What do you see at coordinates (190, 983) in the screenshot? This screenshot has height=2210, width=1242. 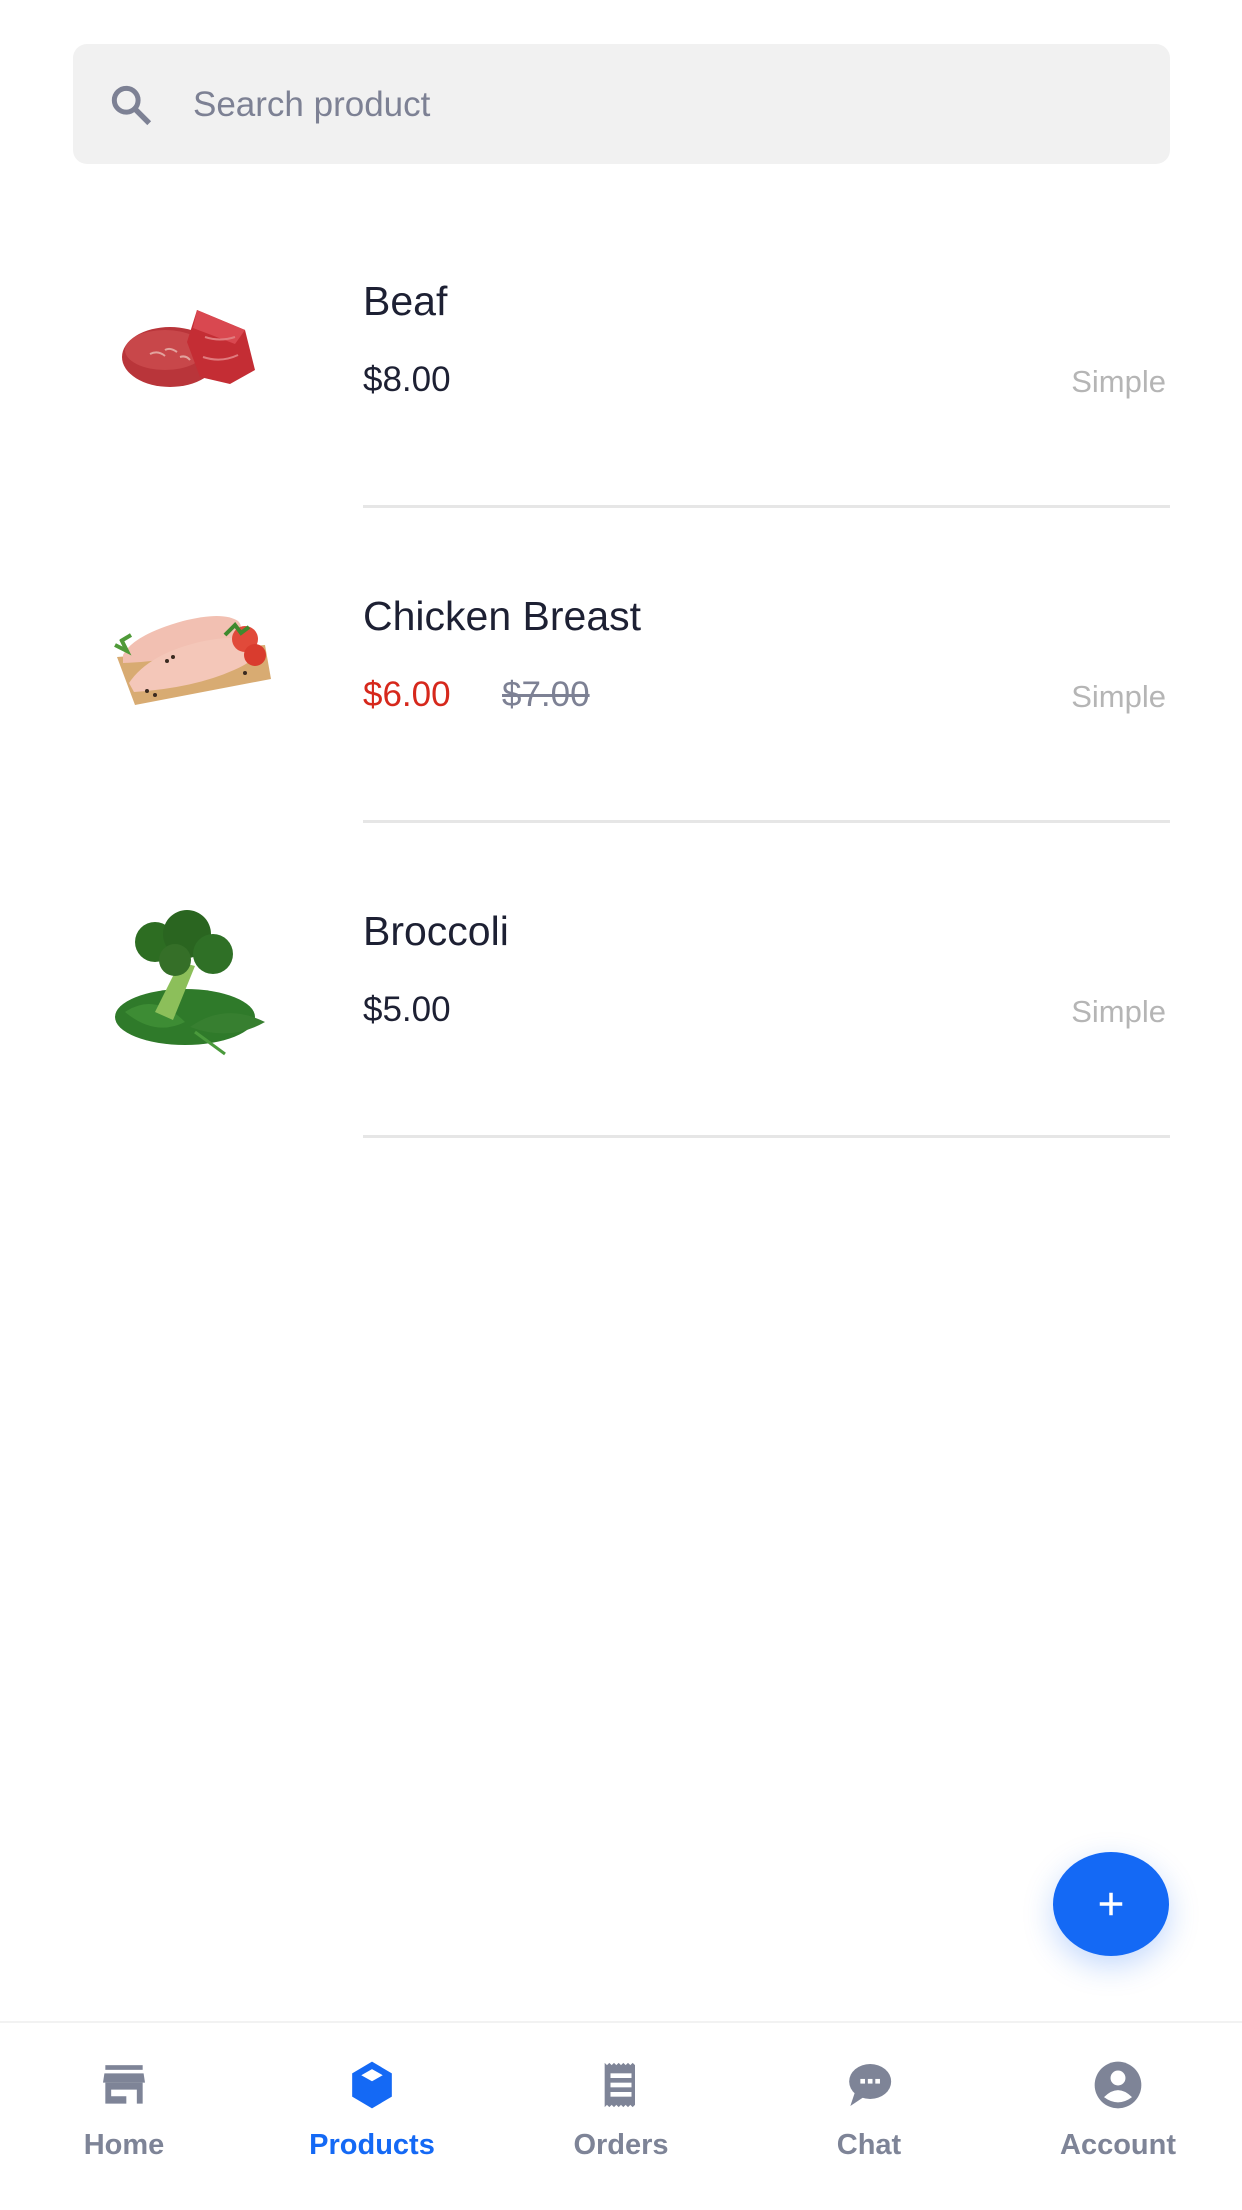 I see `broccoli-image` at bounding box center [190, 983].